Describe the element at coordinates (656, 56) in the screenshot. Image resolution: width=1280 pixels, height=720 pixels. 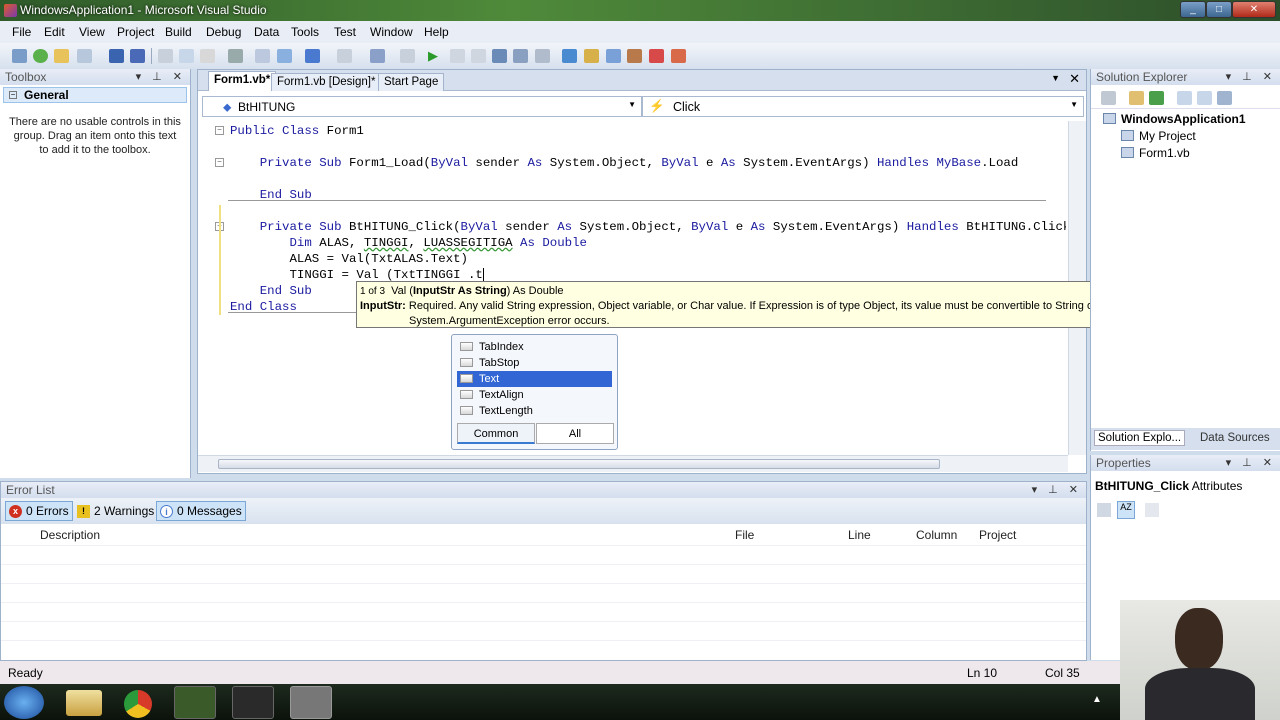
I see `error-list-icon` at that location.